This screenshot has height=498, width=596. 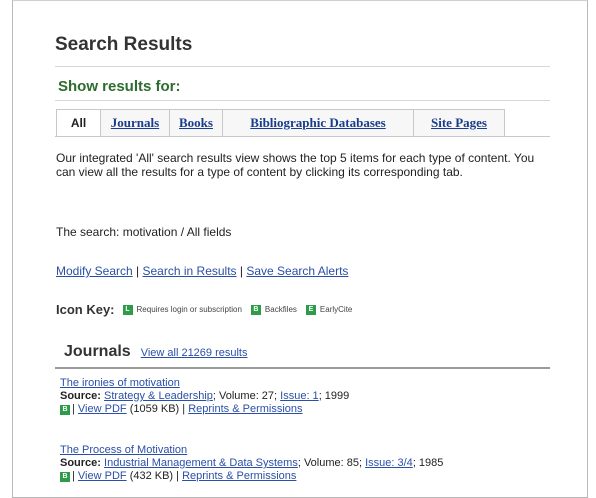 What do you see at coordinates (302, 368) in the screenshot?
I see `journals-divider` at bounding box center [302, 368].